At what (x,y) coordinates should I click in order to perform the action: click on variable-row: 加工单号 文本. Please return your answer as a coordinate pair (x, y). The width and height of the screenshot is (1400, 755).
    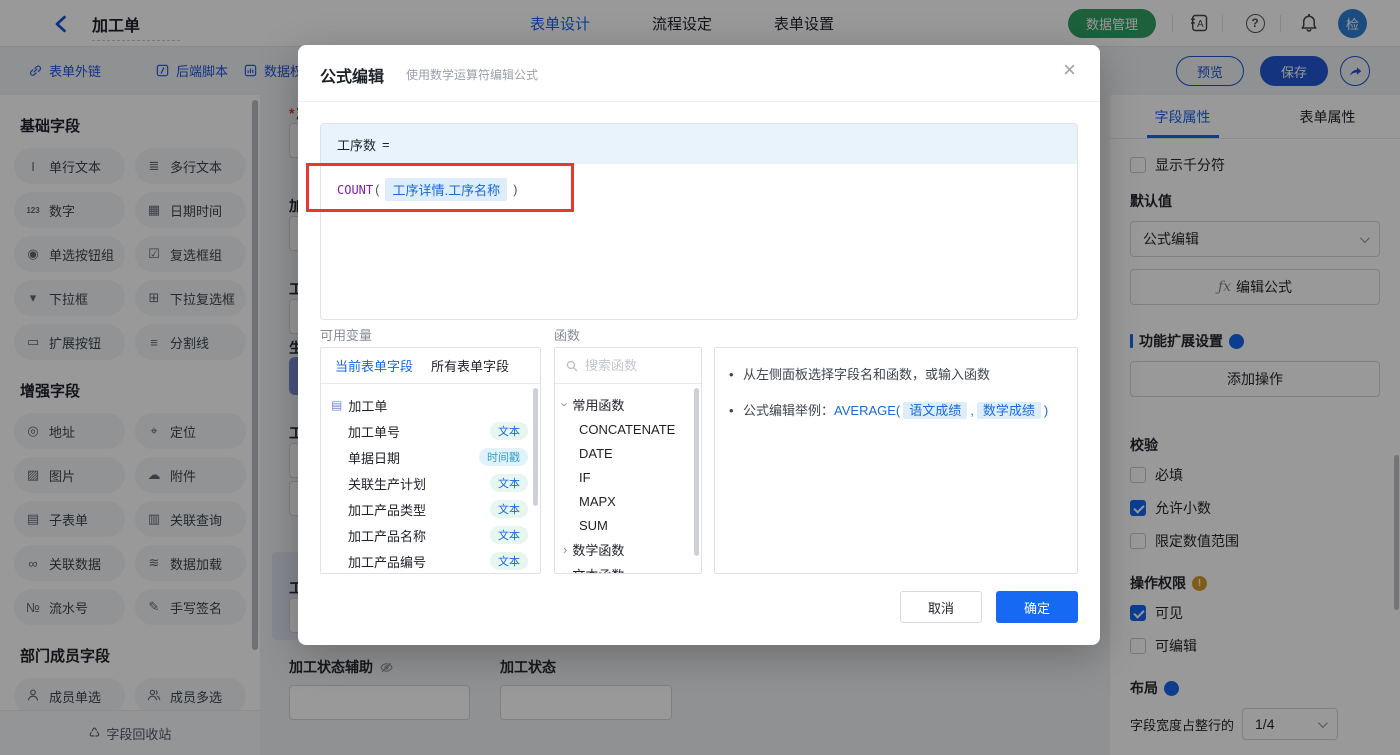
    Looking at the image, I should click on (430, 431).